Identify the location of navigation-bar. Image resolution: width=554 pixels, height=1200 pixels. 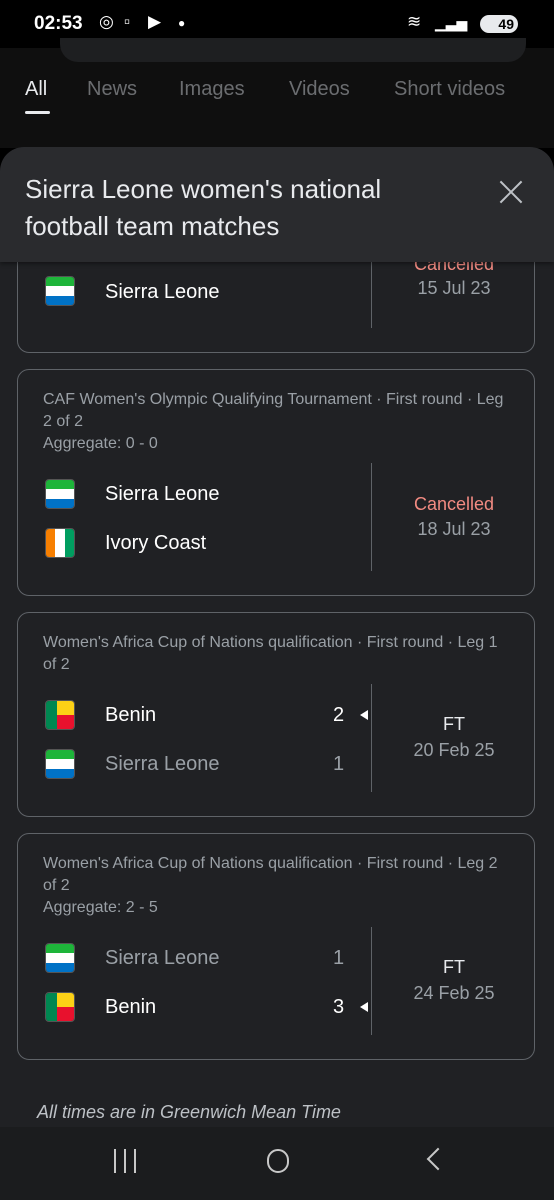
(277, 1163).